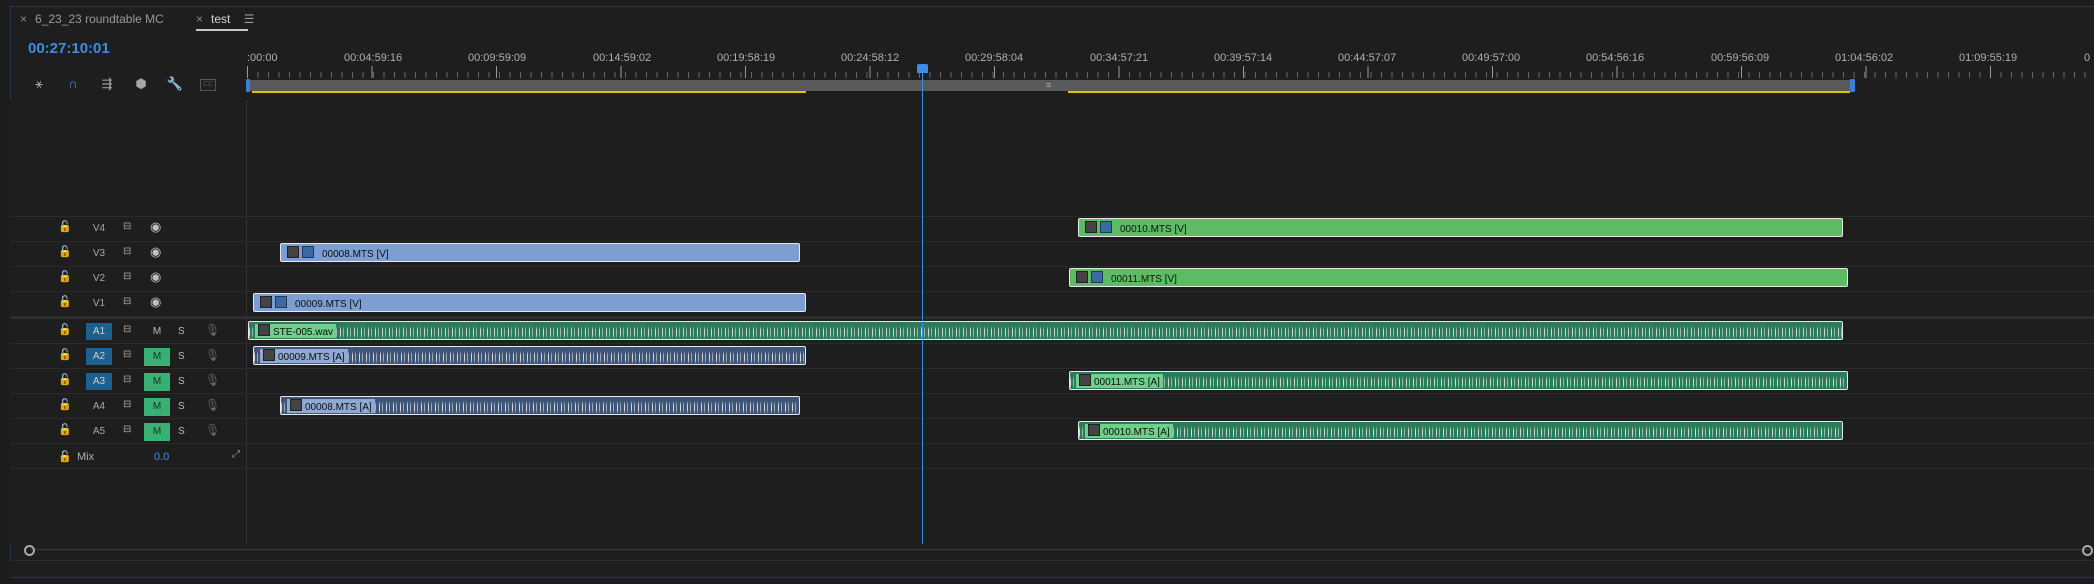 The height and width of the screenshot is (584, 2094). I want to click on playhead-line, so click(922, 307).